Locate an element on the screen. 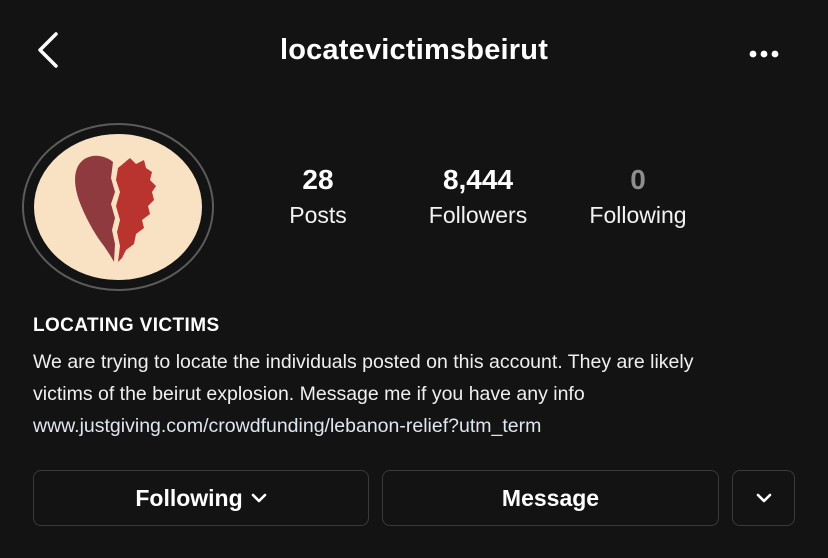  followers-label: Followers is located at coordinates (478, 215).